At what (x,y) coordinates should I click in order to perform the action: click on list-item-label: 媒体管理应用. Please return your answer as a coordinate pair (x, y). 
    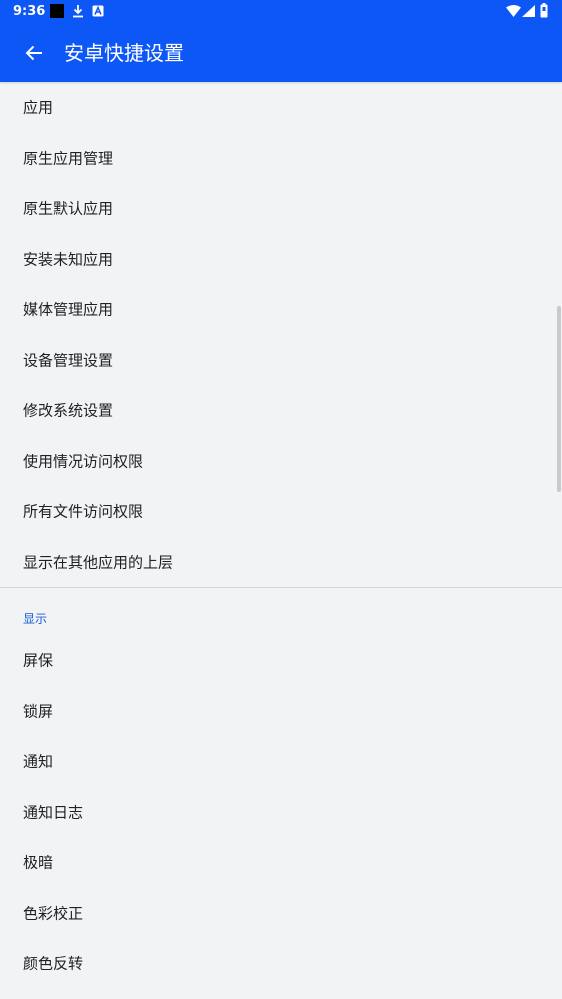
    Looking at the image, I should click on (68, 309).